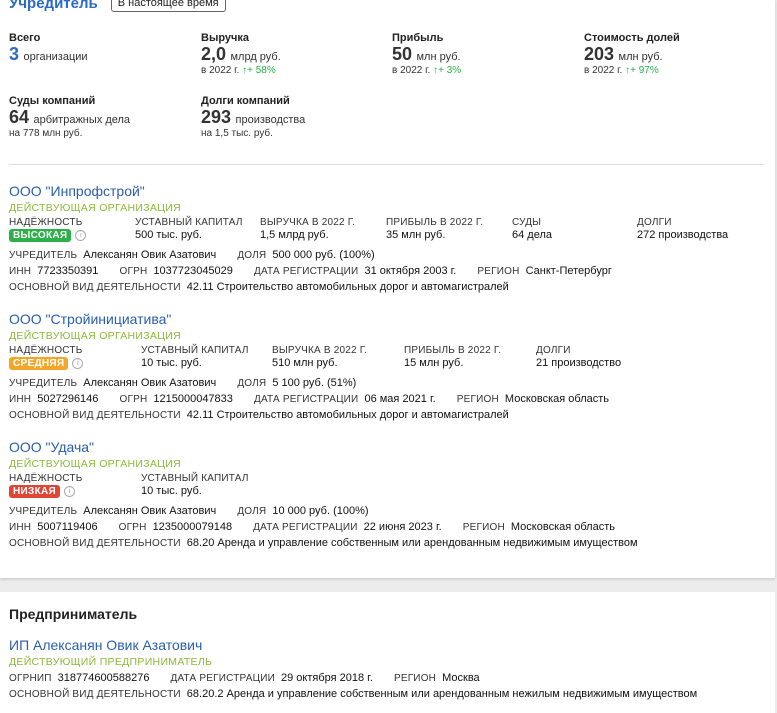 This screenshot has width=777, height=713. Describe the element at coordinates (314, 383) in the screenshot. I see `share-value: 5 100 руб. (51%)` at that location.